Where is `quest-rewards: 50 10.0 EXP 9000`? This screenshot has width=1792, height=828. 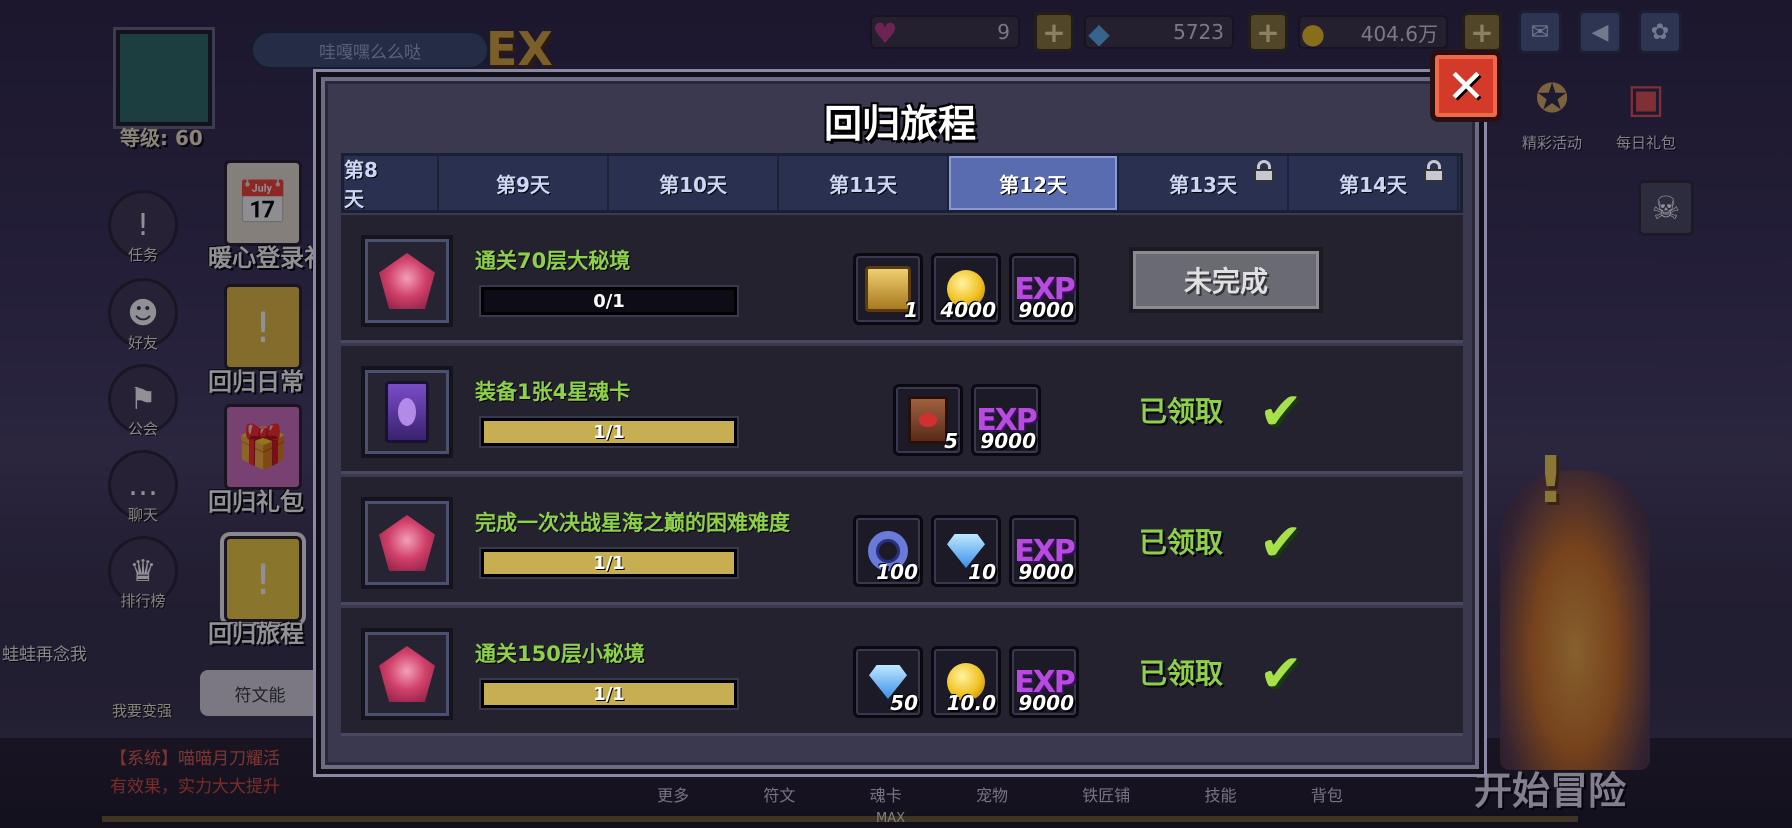 quest-rewards: 50 10.0 EXP 9000 is located at coordinates (966, 682).